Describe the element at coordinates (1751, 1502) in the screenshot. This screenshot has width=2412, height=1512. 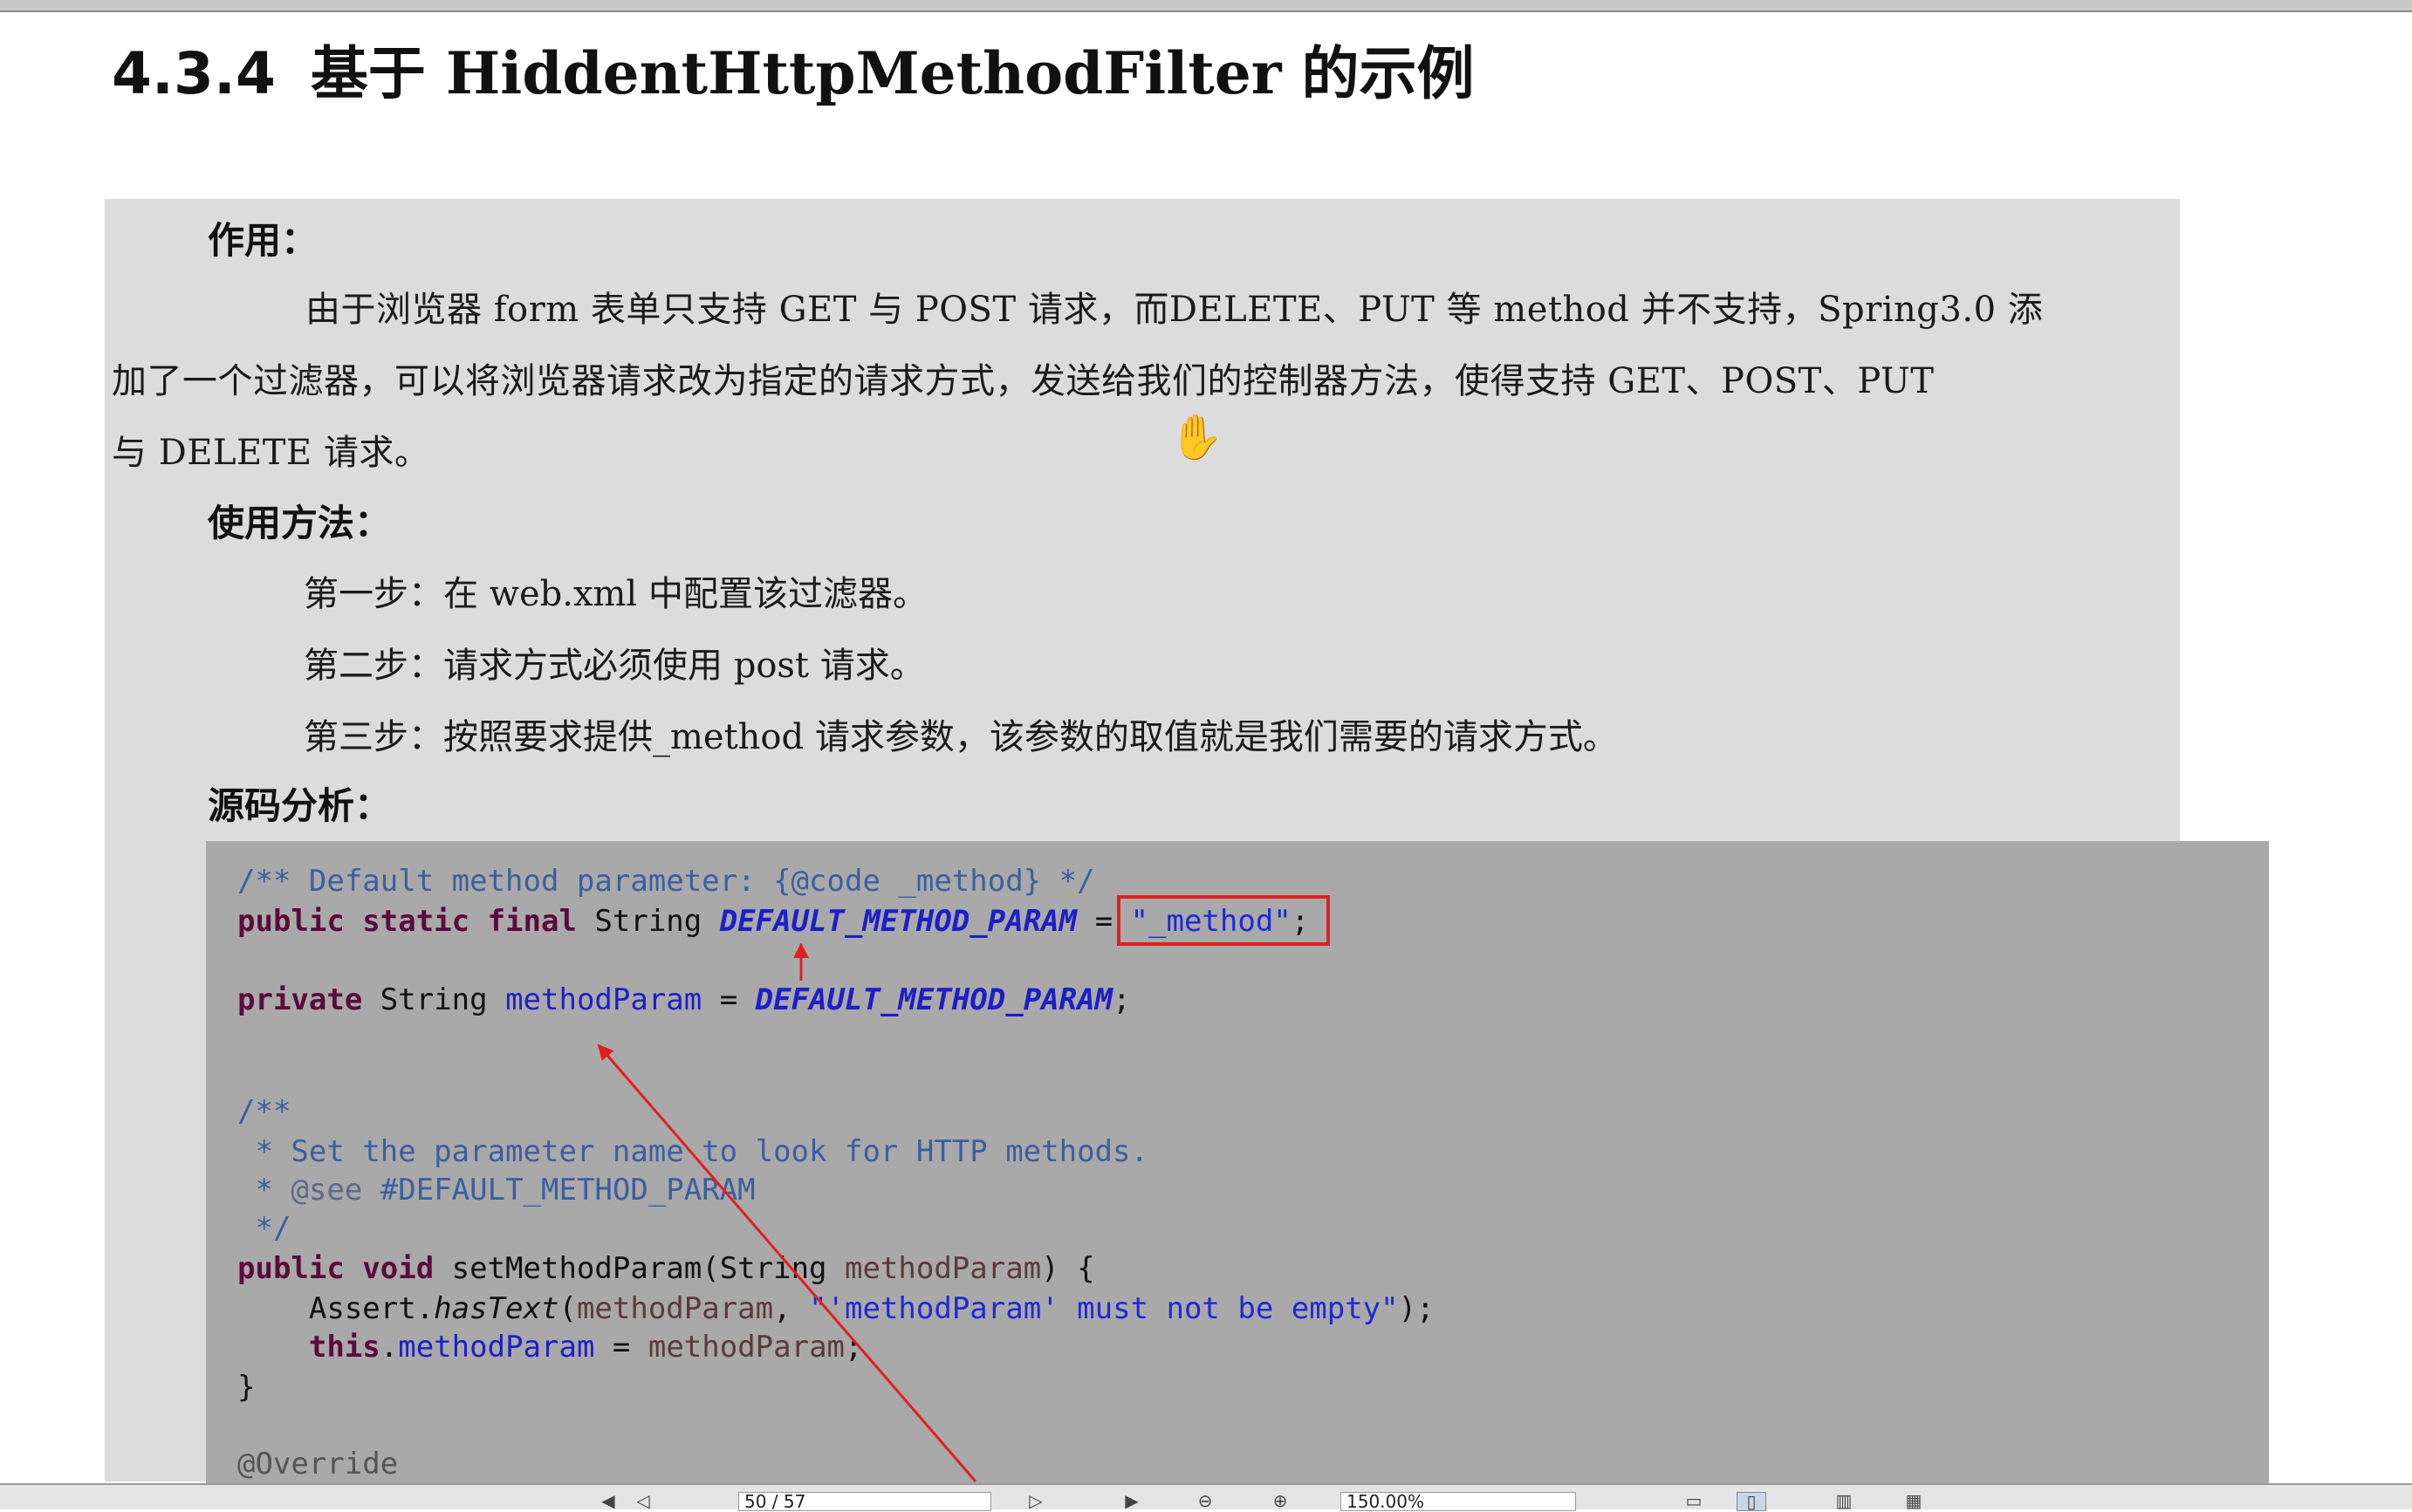
I see `continuous-page-icon: ▯` at that location.